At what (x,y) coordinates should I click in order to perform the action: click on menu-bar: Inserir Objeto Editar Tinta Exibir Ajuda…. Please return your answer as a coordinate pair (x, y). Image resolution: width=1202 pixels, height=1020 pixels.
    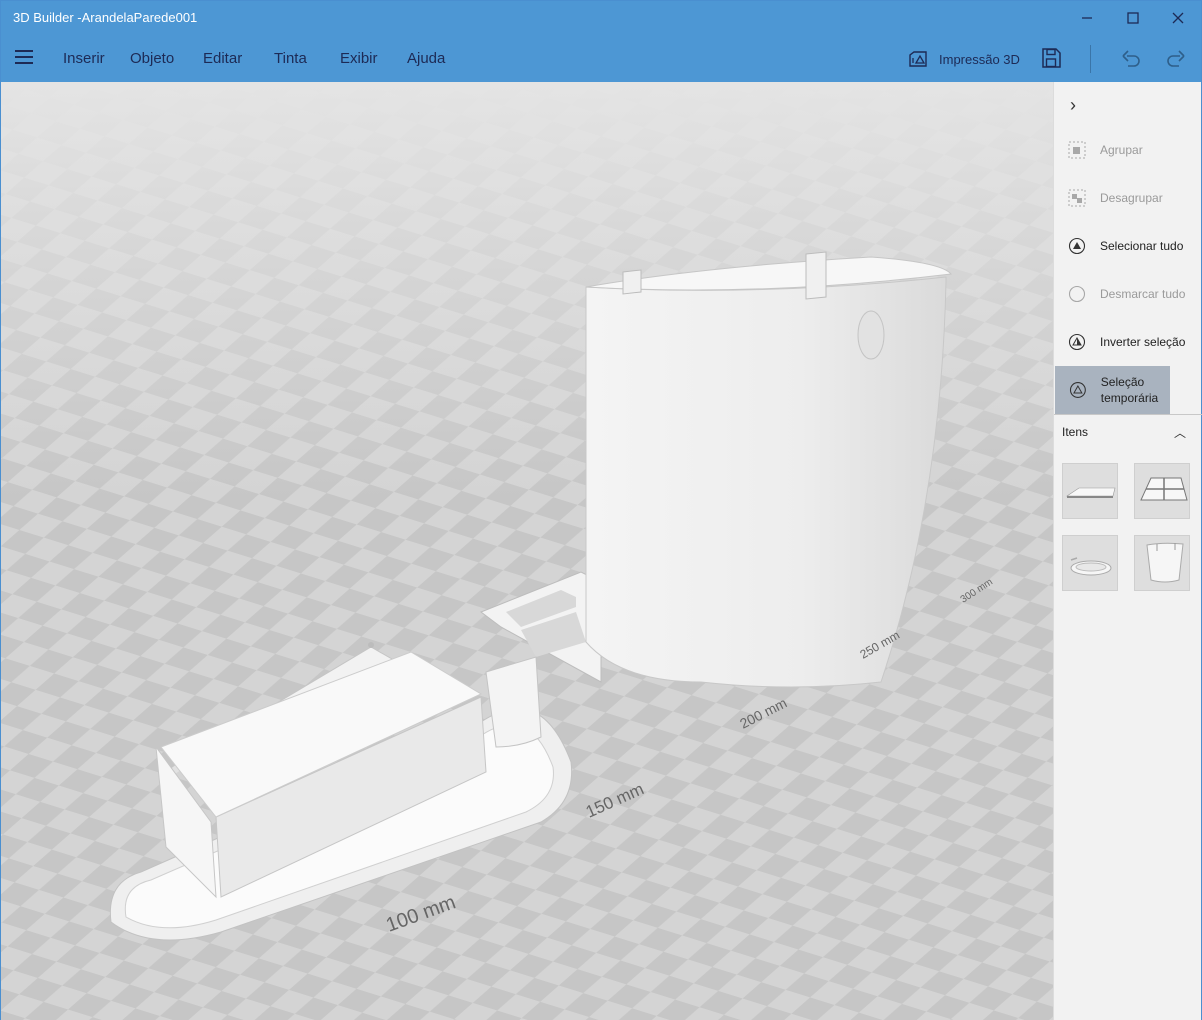
    Looking at the image, I should click on (601, 59).